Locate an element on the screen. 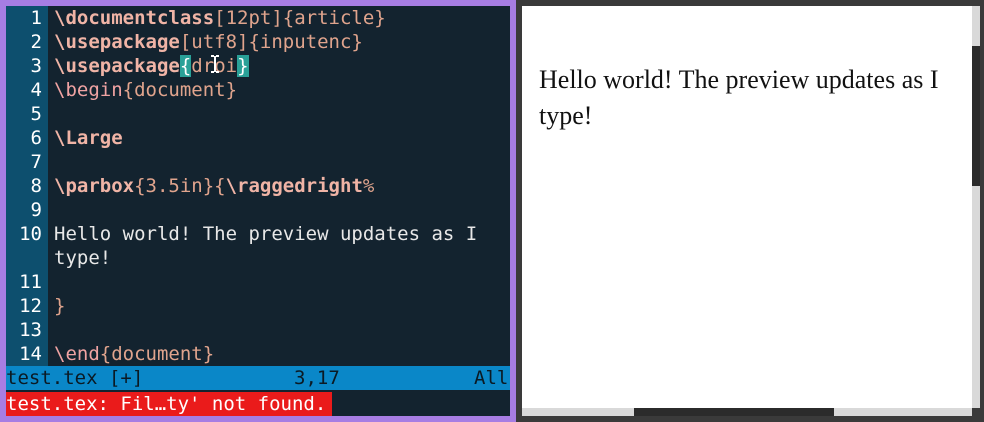  code-token: Hello world! The preview updates as I is located at coordinates (266, 234).